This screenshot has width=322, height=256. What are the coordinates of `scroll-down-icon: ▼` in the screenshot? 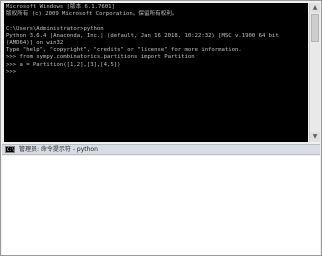 It's located at (315, 137).